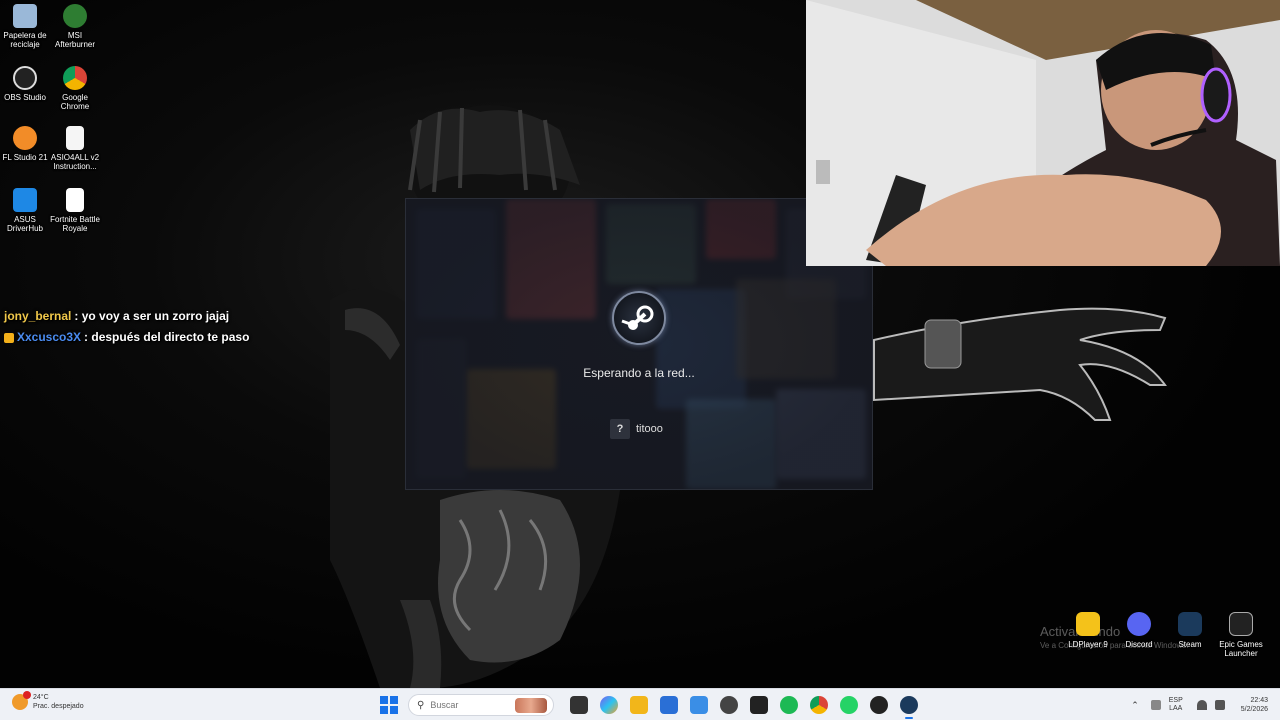 The width and height of the screenshot is (1280, 720). I want to click on desktop-icon-fortnite: Fortnite Battle Royale, so click(75, 209).